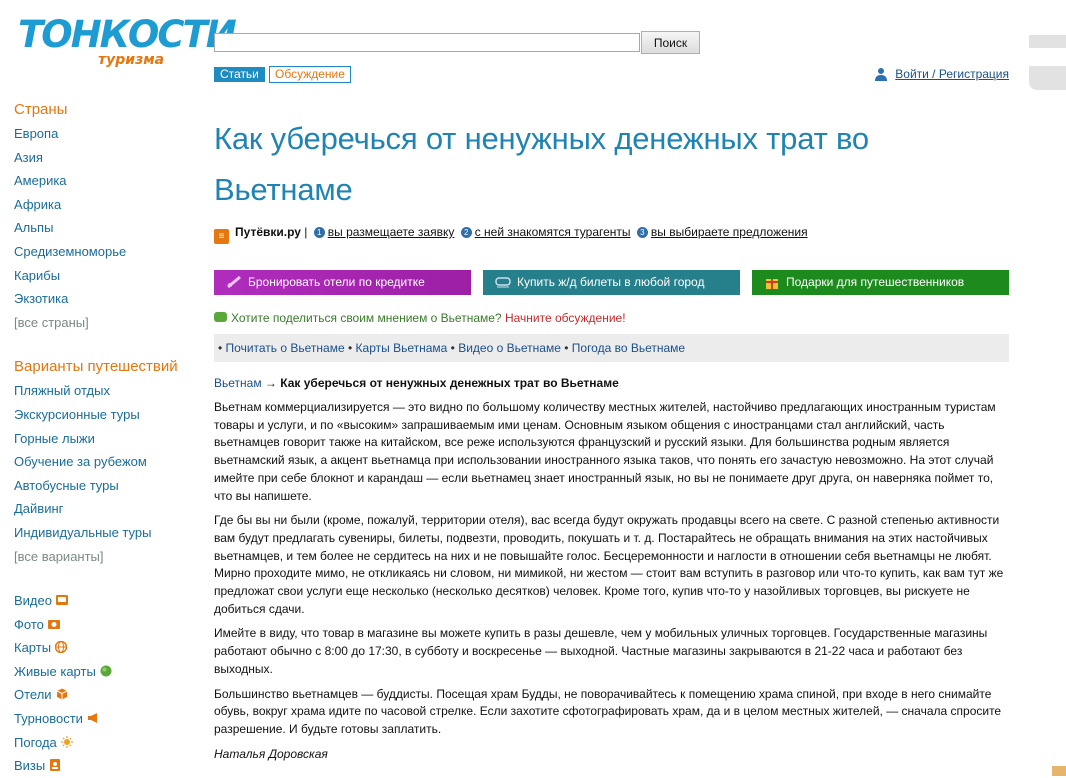 The height and width of the screenshot is (778, 1066). Describe the element at coordinates (35, 742) in the screenshot. I see `sidebar-item-label: Погода` at that location.